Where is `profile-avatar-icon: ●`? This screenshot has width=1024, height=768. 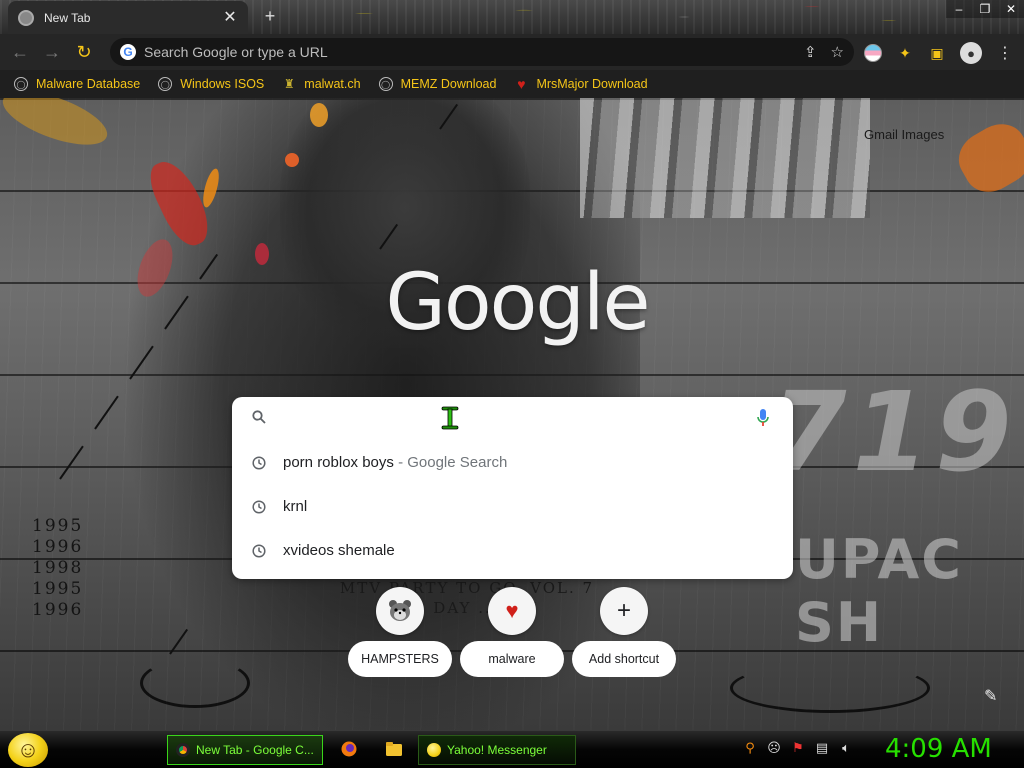
profile-avatar-icon: ● is located at coordinates (971, 53).